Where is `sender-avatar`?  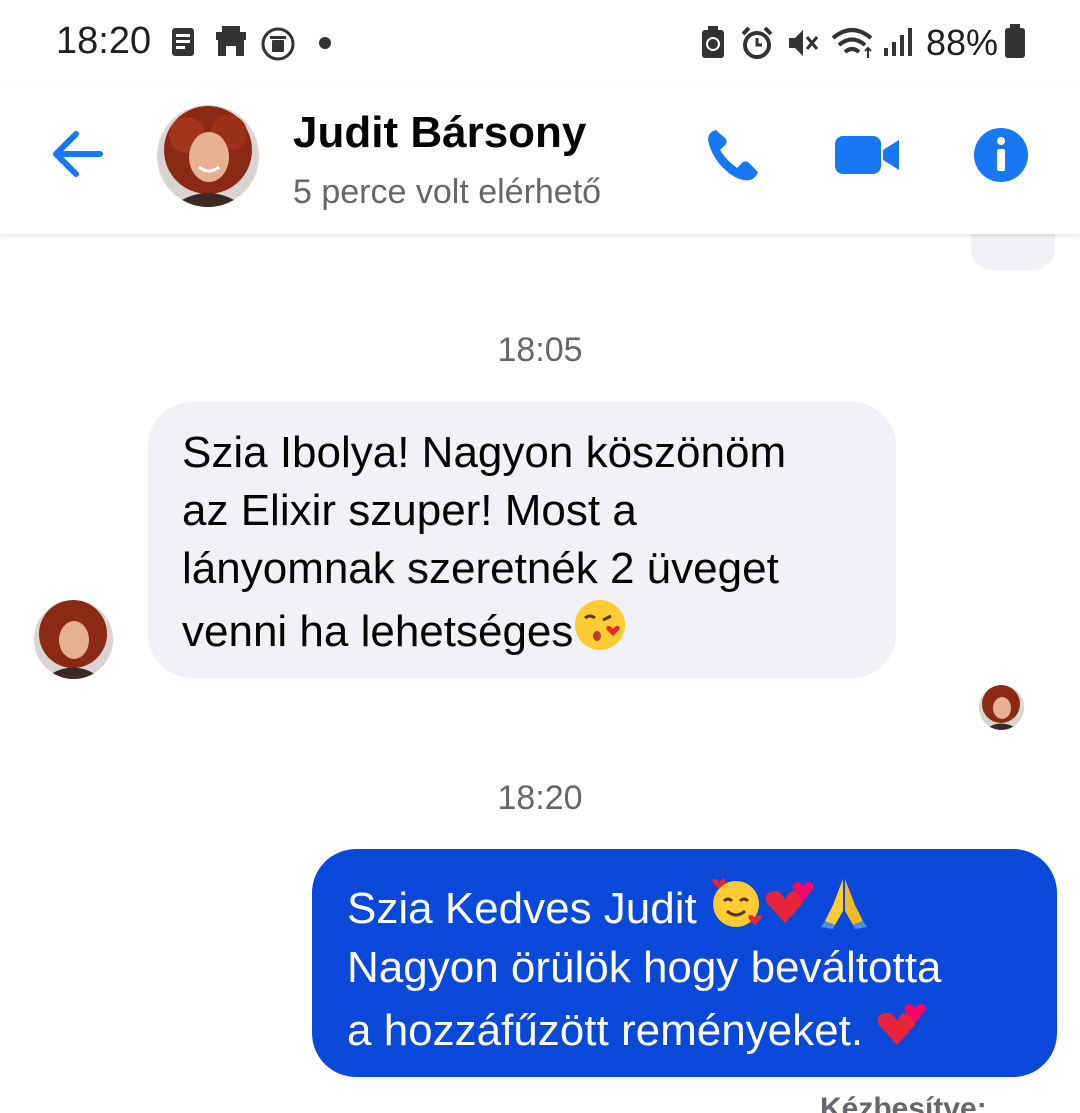 sender-avatar is located at coordinates (73, 639).